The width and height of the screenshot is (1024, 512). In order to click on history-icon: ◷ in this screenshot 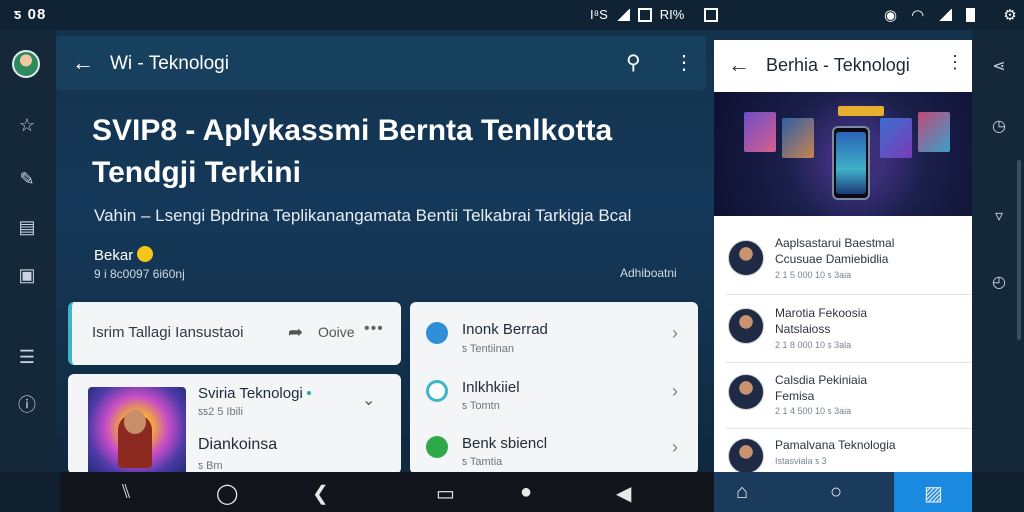, I will do `click(999, 127)`.